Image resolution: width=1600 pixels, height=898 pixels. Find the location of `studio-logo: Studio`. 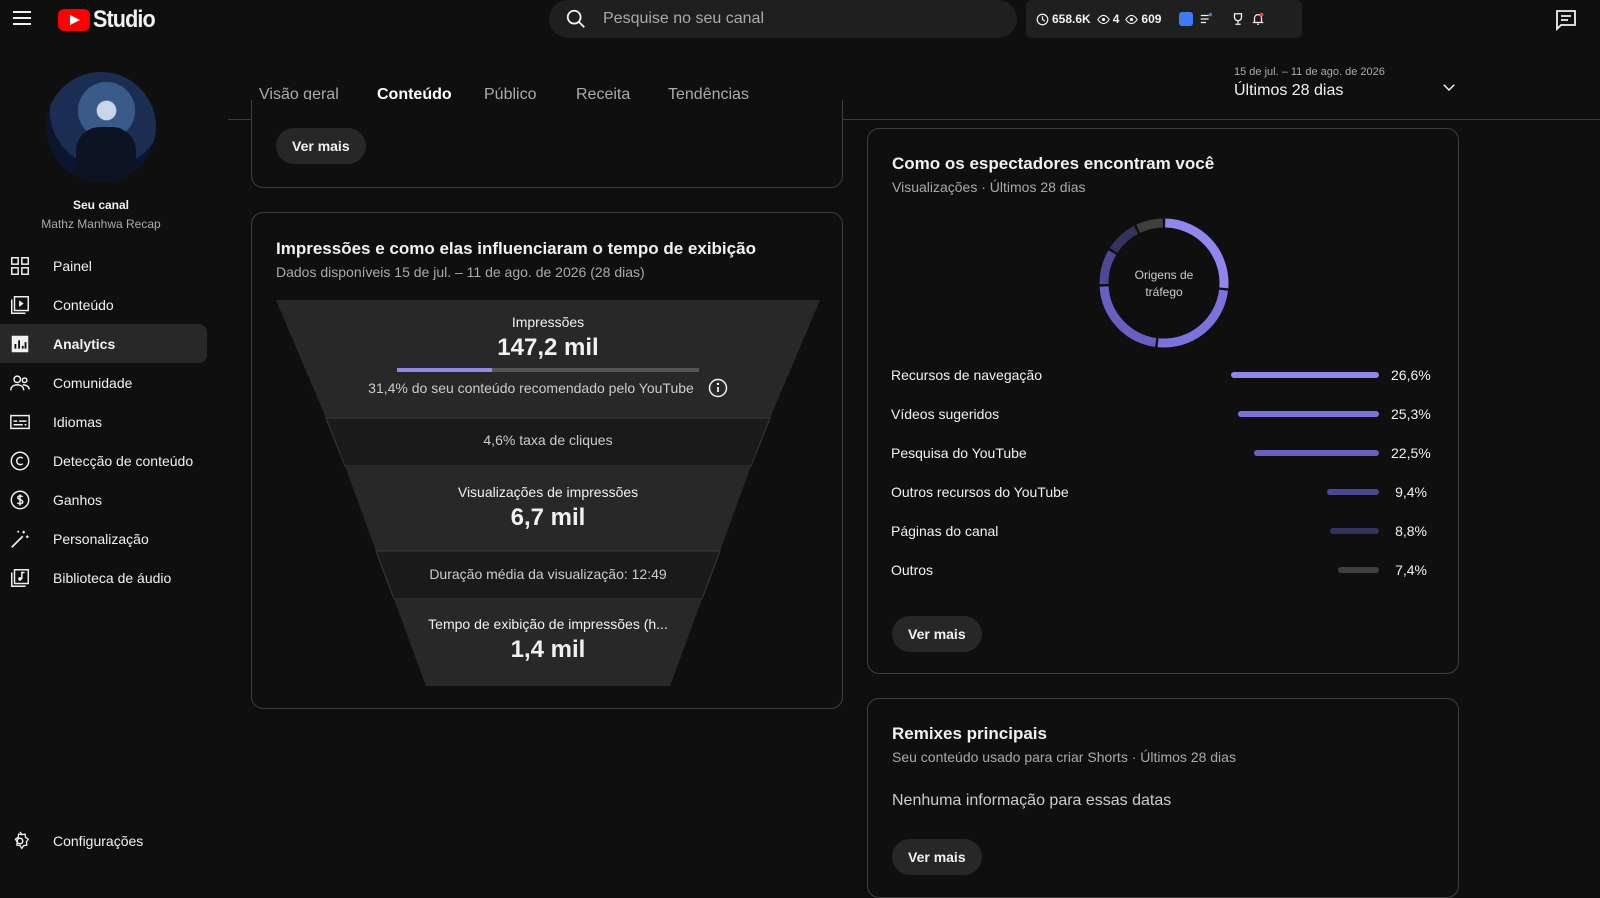

studio-logo: Studio is located at coordinates (110, 20).